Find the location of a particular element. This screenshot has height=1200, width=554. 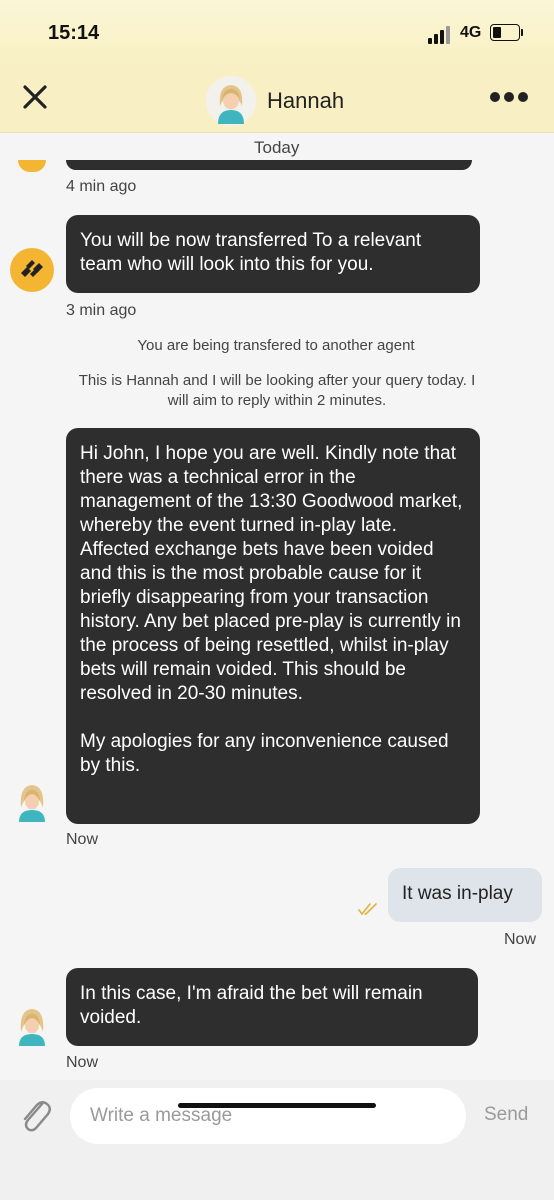

chat-title: Hannah is located at coordinates (306, 100).